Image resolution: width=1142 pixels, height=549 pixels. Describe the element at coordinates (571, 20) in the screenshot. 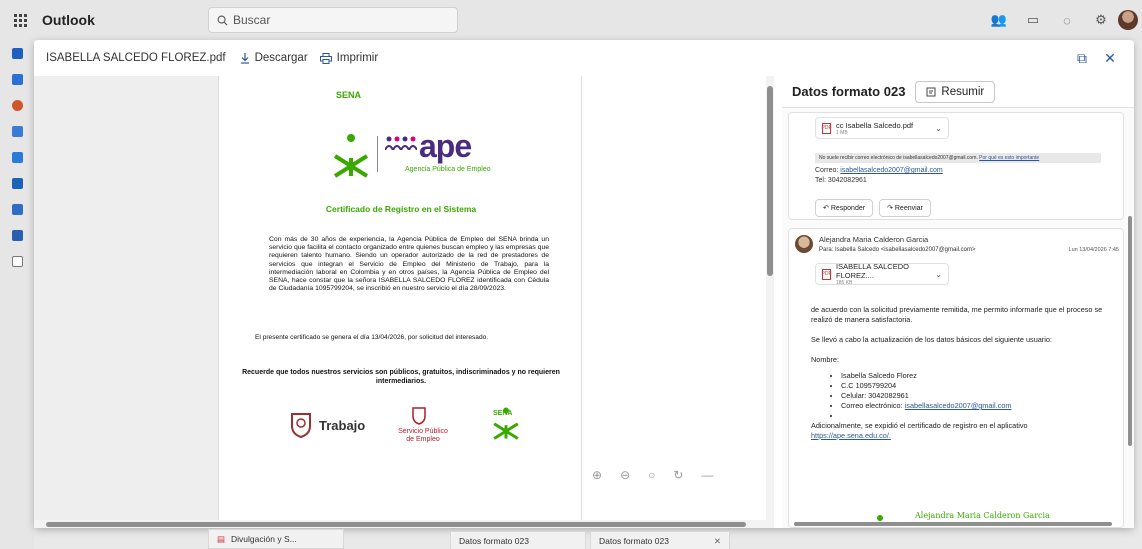

I see `app-bar: Outlook Buscar 👥 ▭ ◌ ⚙` at that location.